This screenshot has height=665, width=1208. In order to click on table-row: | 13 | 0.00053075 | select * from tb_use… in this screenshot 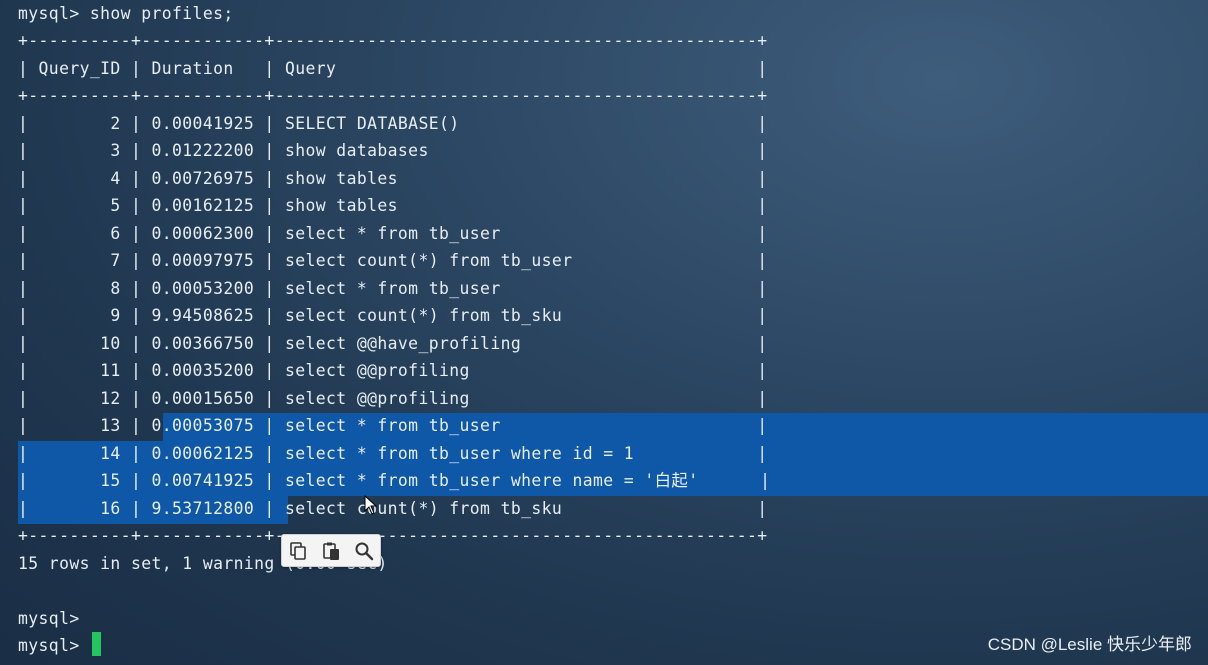, I will do `click(393, 425)`.